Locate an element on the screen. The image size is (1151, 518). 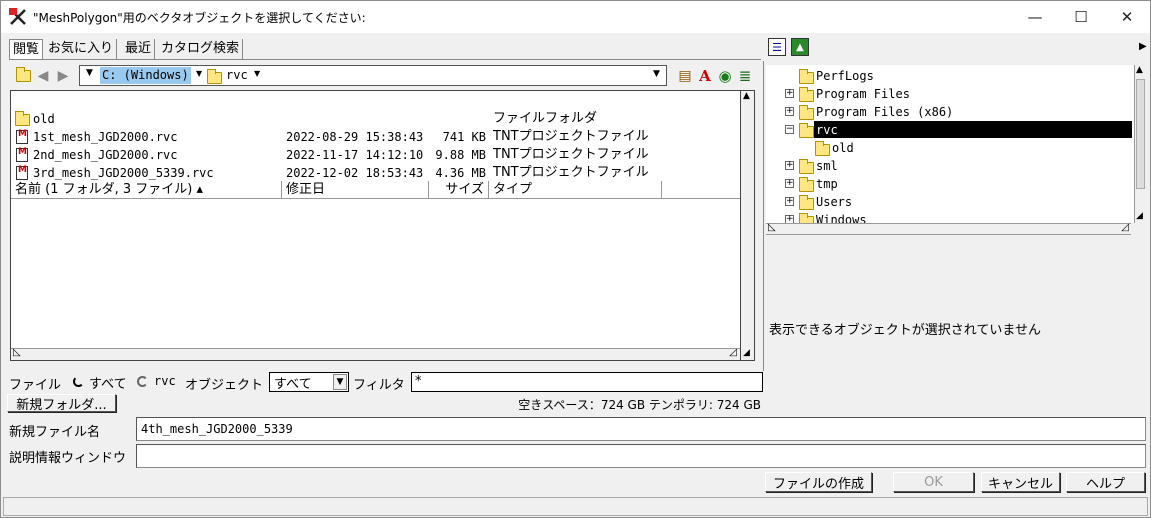
file-modified: 2022-08-29 15:38:43 is located at coordinates (355, 137).